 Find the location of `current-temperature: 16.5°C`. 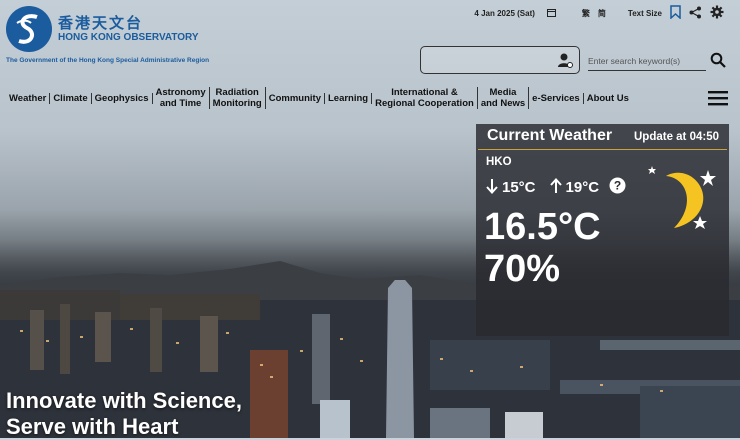

current-temperature: 16.5°C is located at coordinates (542, 227).